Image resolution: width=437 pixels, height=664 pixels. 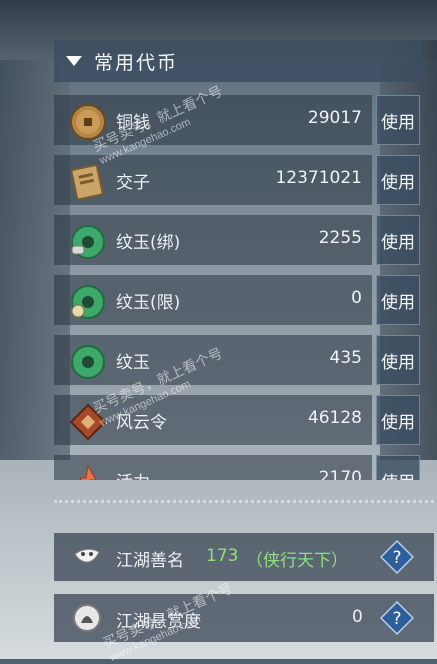 What do you see at coordinates (238, 61) in the screenshot?
I see `section-header-common-currency: 常用代币` at bounding box center [238, 61].